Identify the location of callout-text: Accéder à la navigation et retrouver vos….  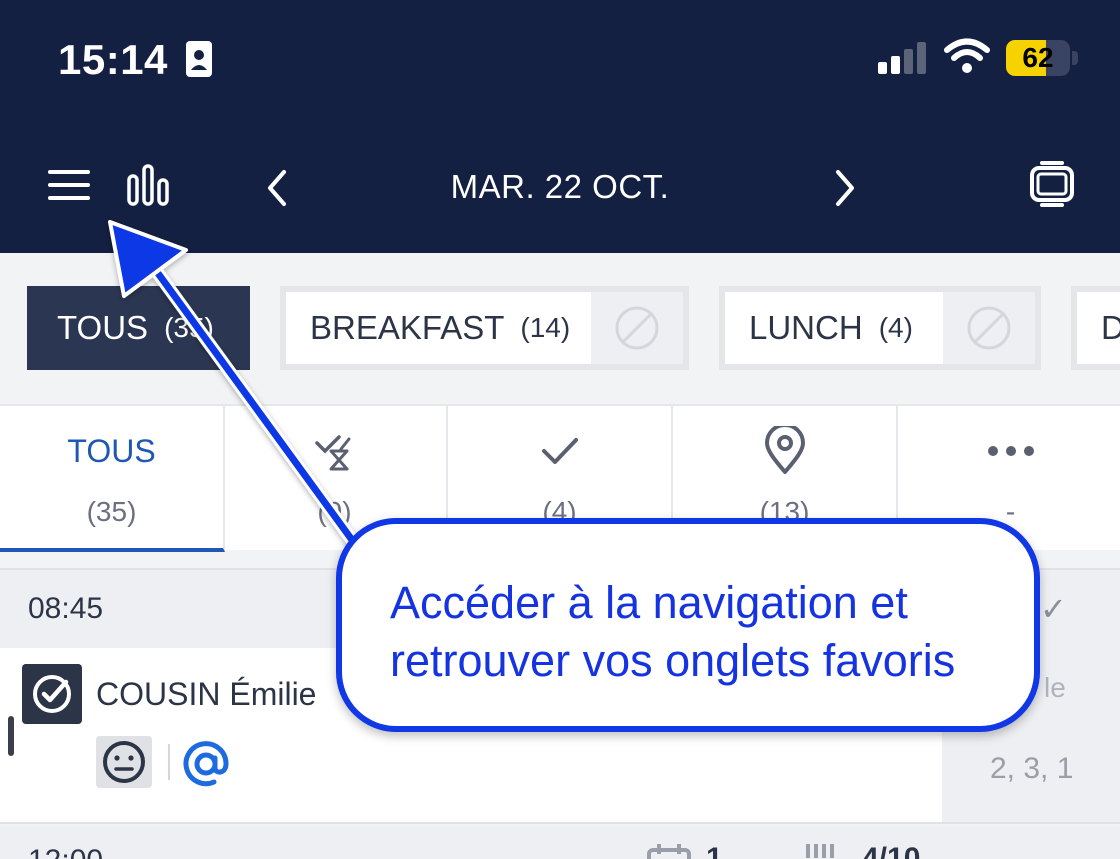
(673, 631).